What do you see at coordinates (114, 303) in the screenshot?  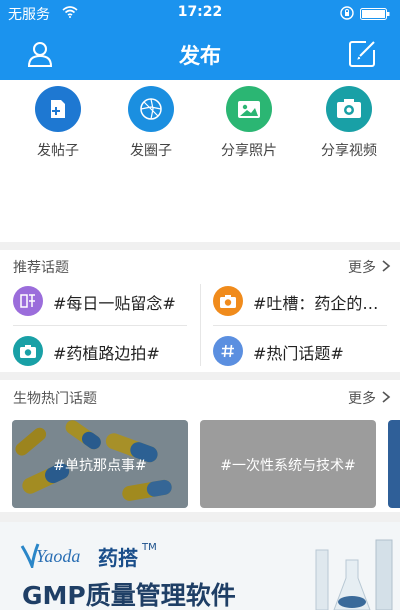 I see `topic-label: #每日一贴留念#` at bounding box center [114, 303].